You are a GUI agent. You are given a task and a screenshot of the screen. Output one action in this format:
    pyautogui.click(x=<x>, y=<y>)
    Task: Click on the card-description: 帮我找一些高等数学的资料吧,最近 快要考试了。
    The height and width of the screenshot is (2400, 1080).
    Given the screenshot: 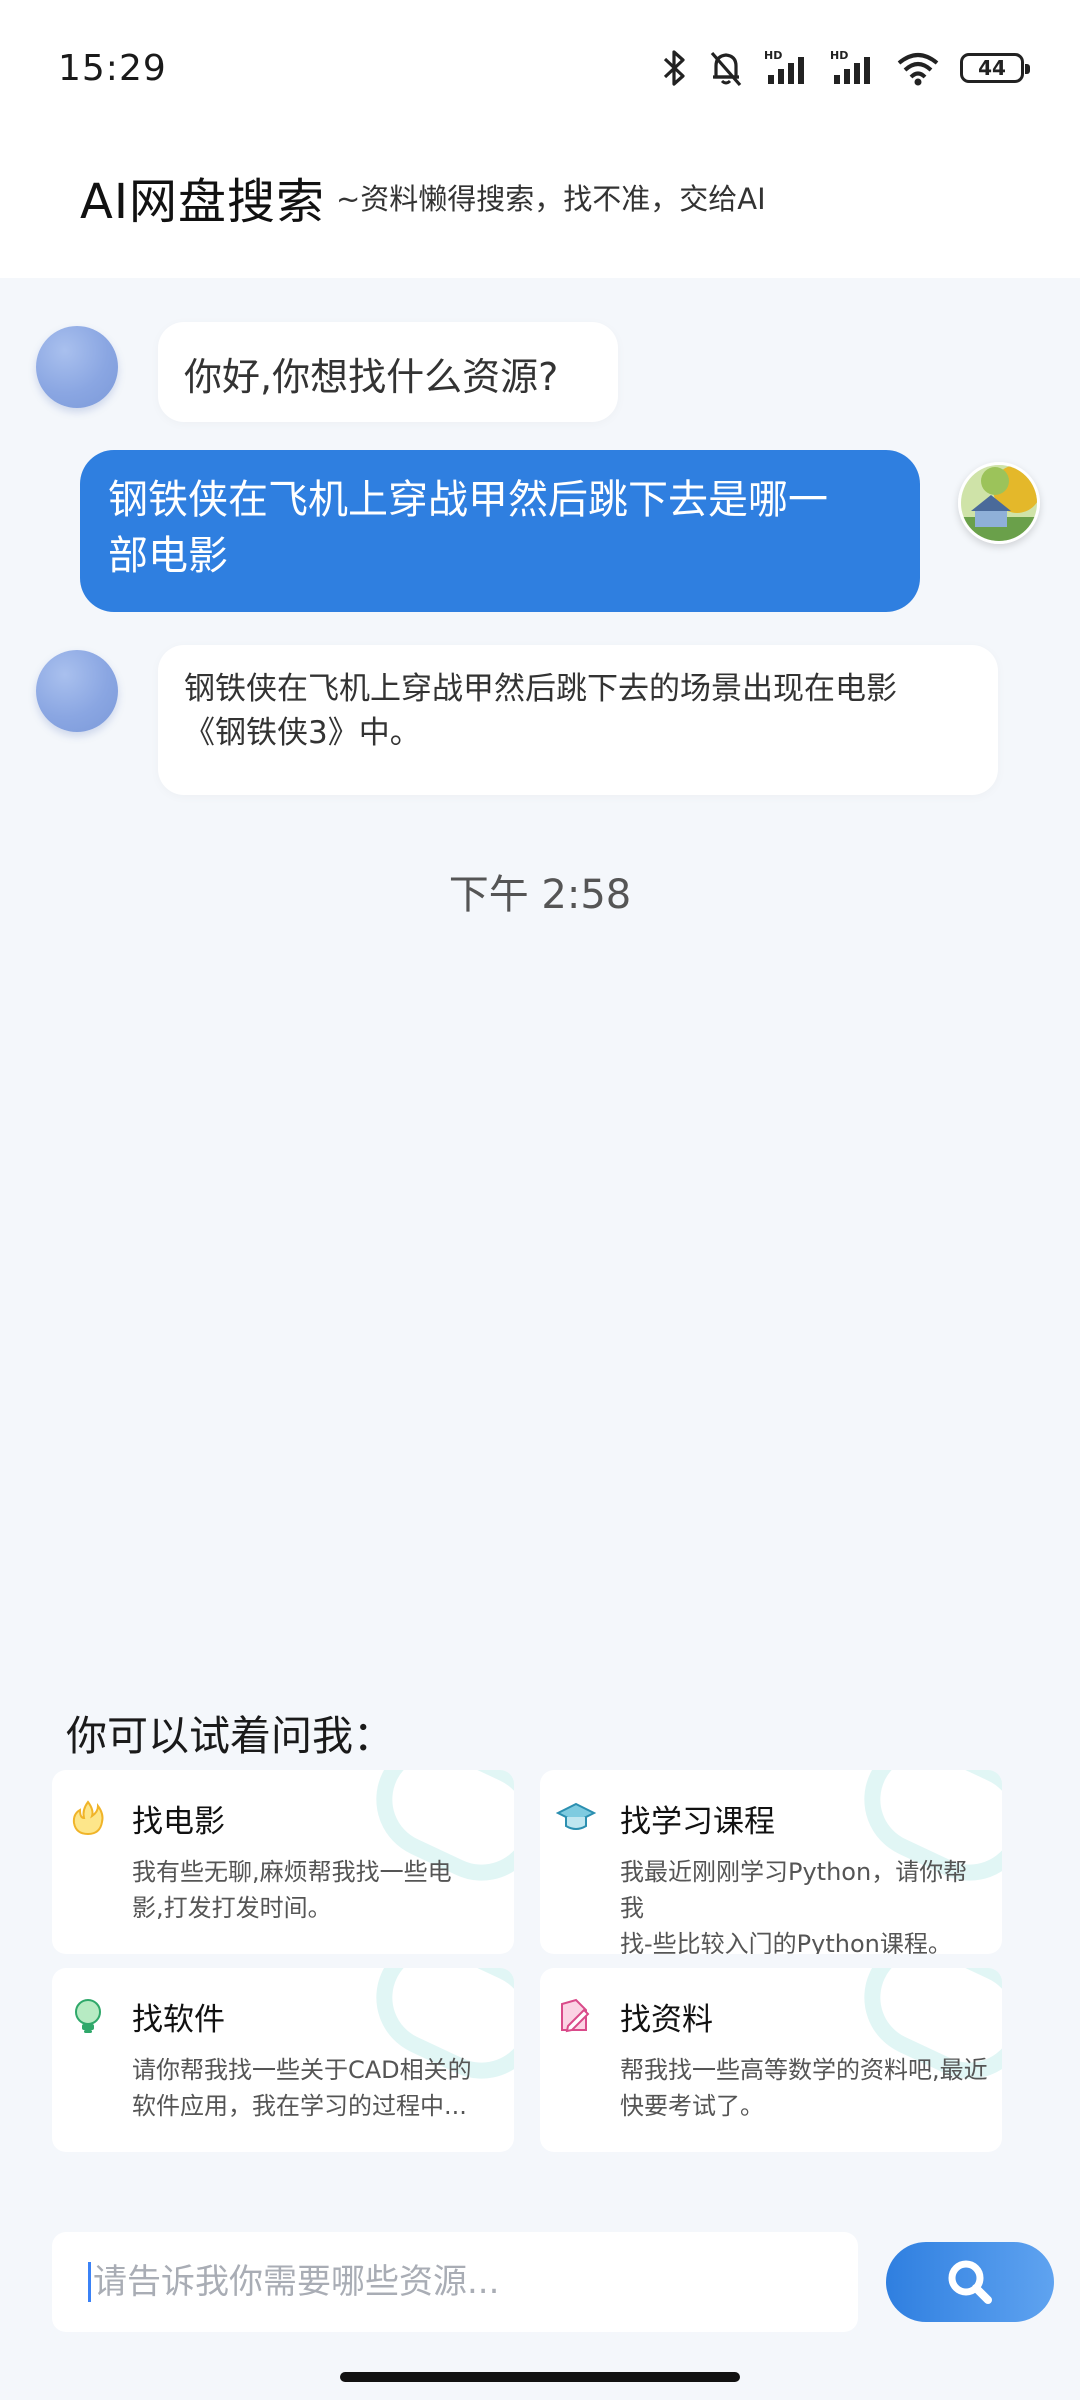 What is the action you would take?
    pyautogui.click(x=804, y=2088)
    